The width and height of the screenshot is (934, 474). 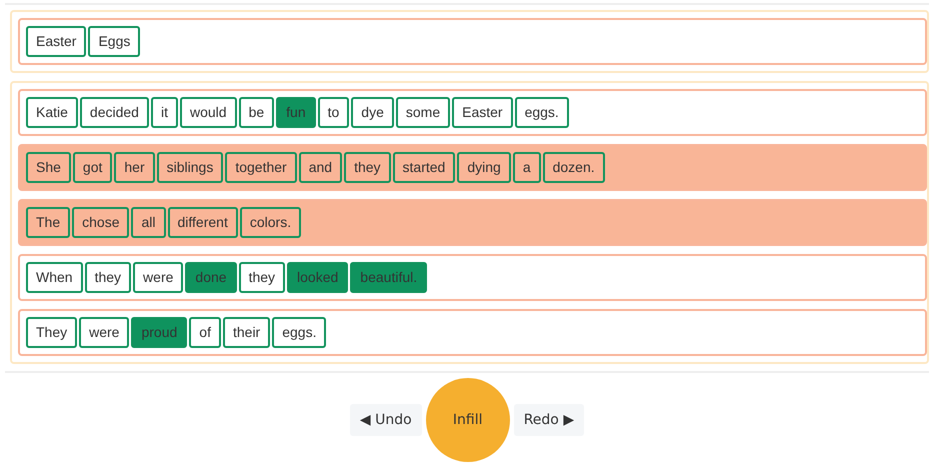 I want to click on sentence-row: Easter Eggs, so click(x=472, y=41).